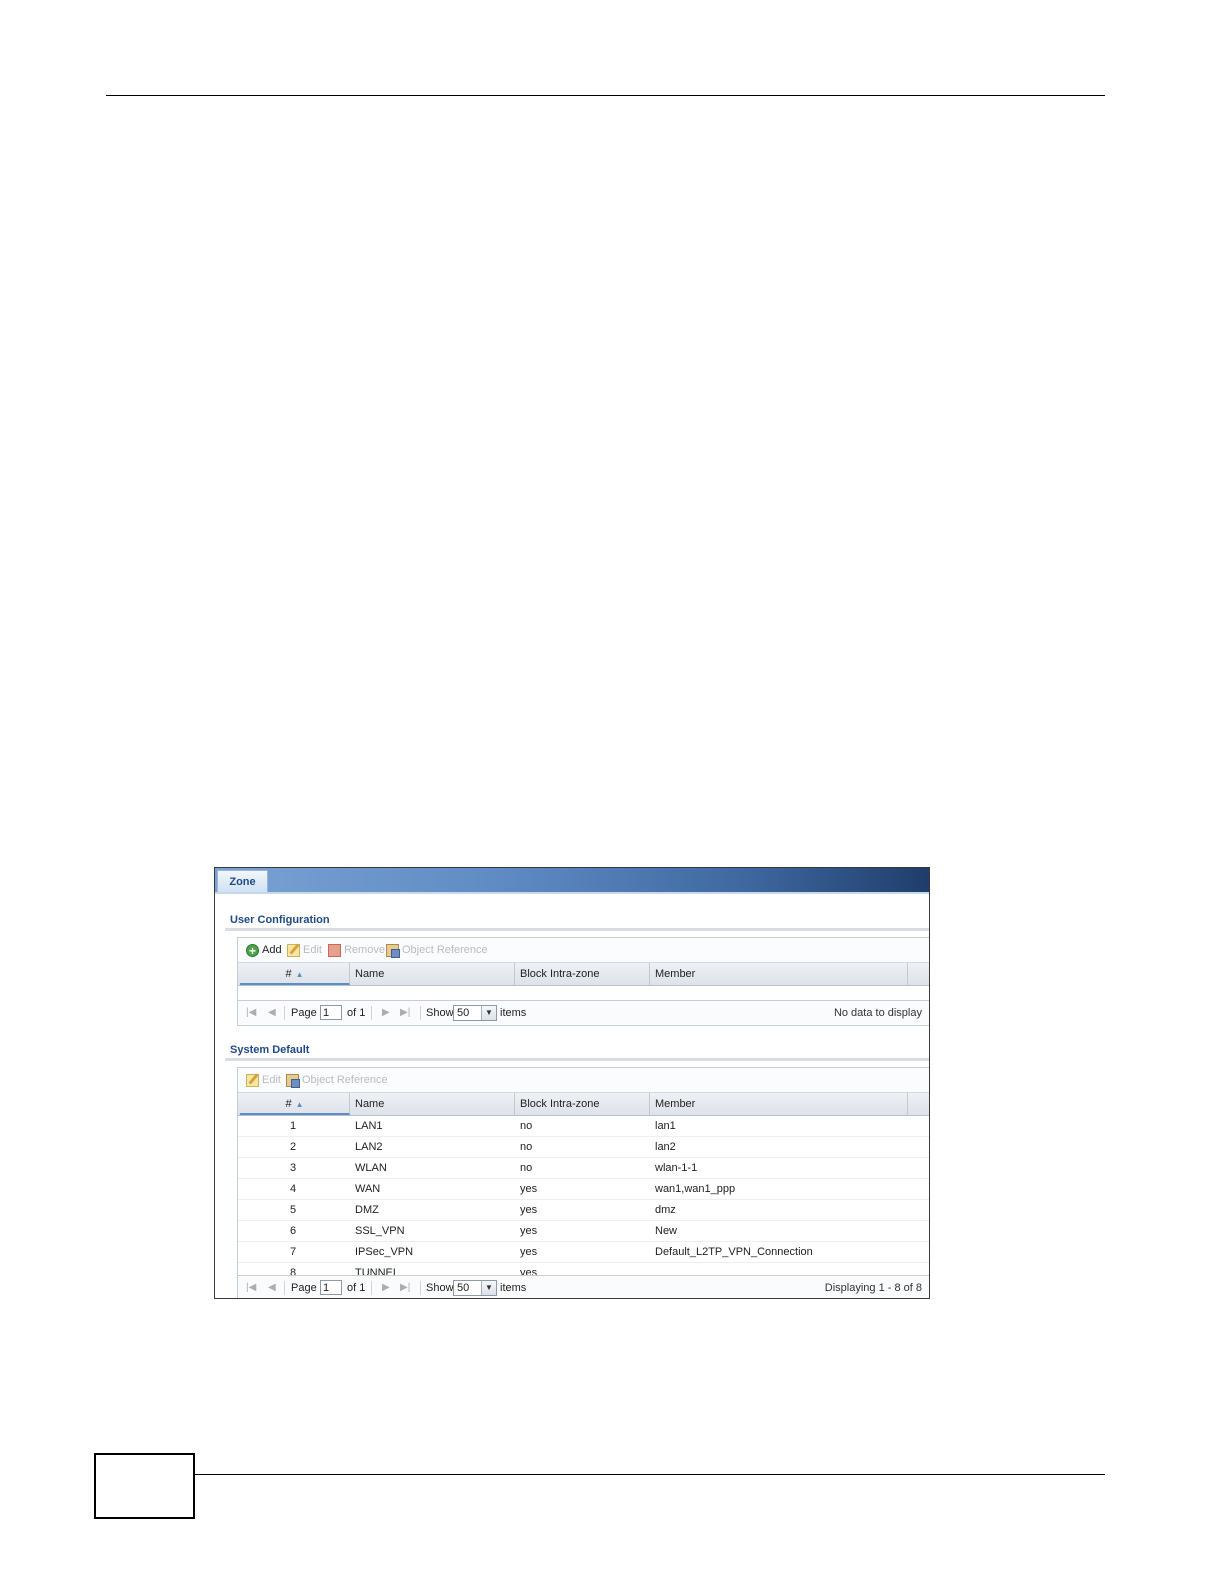  Describe the element at coordinates (364, 950) in the screenshot. I see `remove-label: Remove` at that location.